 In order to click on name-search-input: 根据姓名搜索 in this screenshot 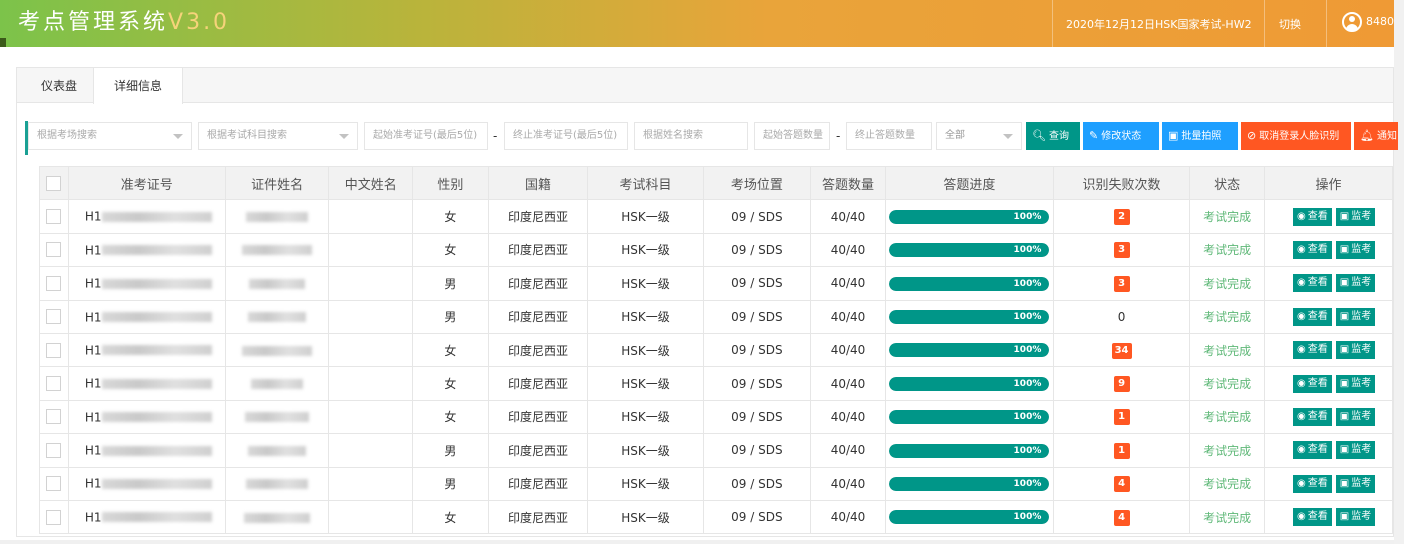, I will do `click(691, 136)`.